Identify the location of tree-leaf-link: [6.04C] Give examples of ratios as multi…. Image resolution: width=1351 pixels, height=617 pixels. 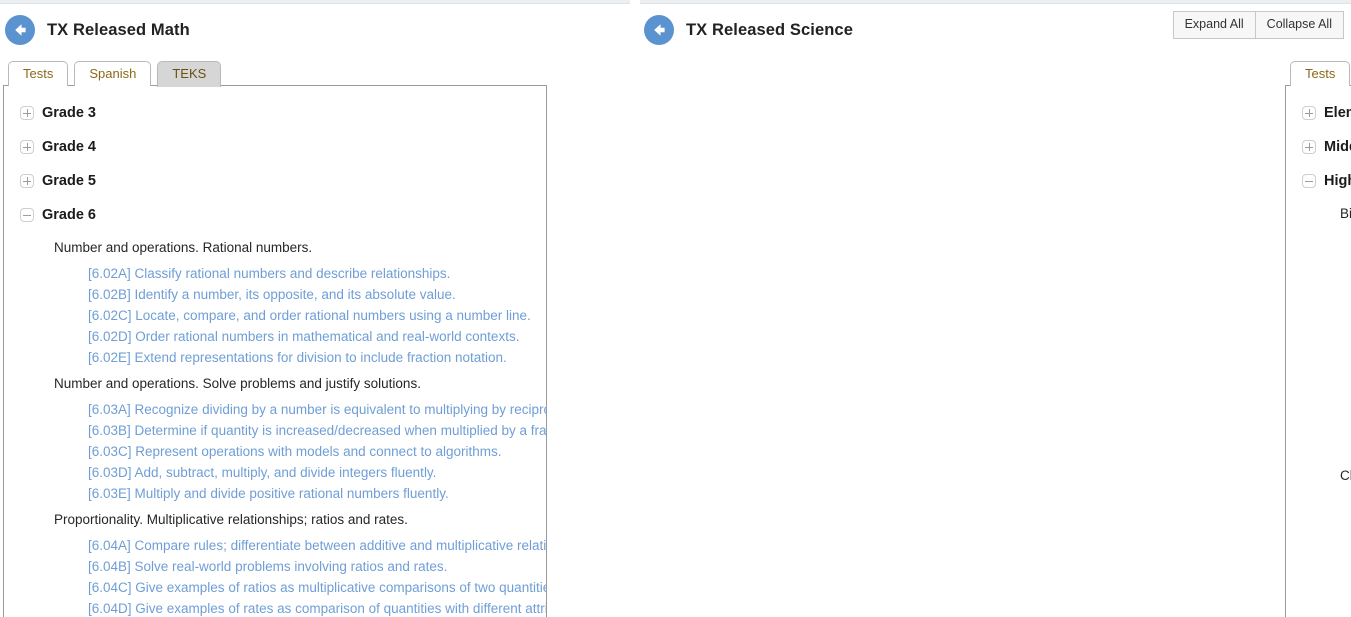
(275, 587).